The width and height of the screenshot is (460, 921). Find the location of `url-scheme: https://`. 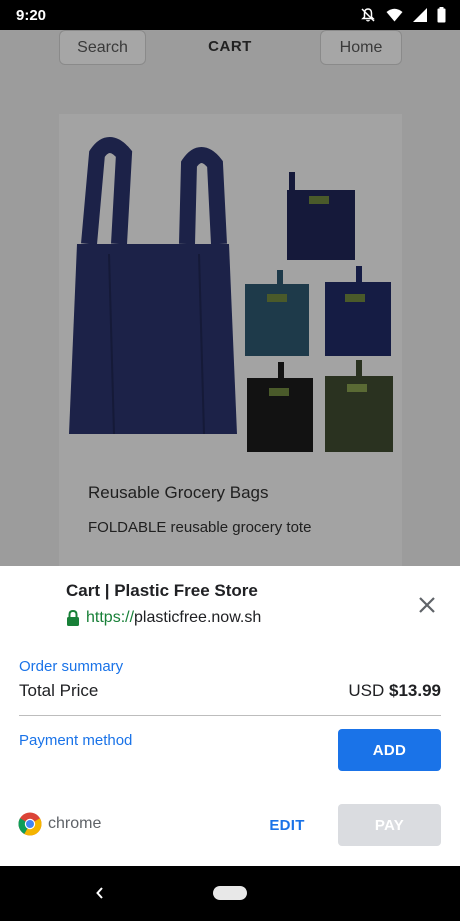

url-scheme: https:// is located at coordinates (110, 617).